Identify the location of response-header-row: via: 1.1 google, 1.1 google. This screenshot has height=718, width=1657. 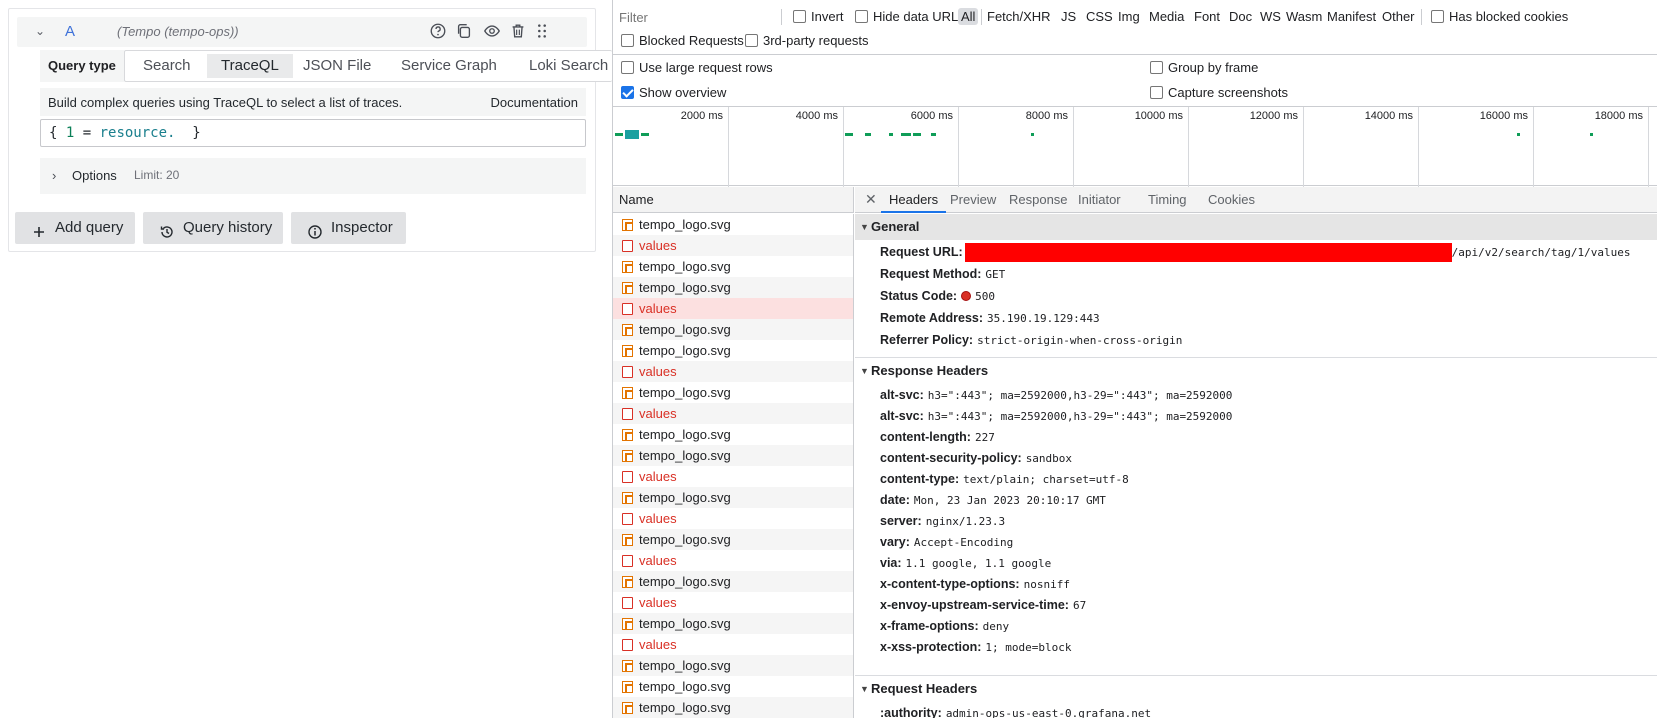
(965, 563).